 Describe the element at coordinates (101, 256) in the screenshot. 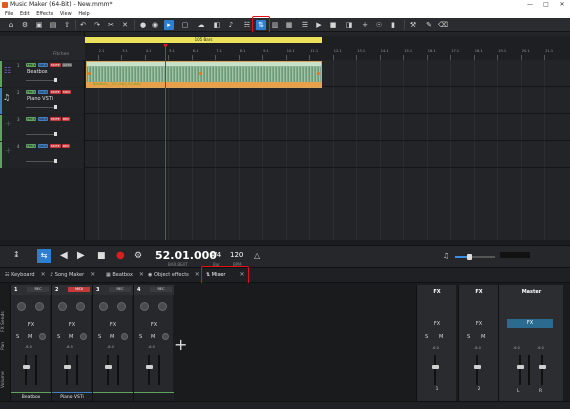

I see `stop-icon: ■` at that location.